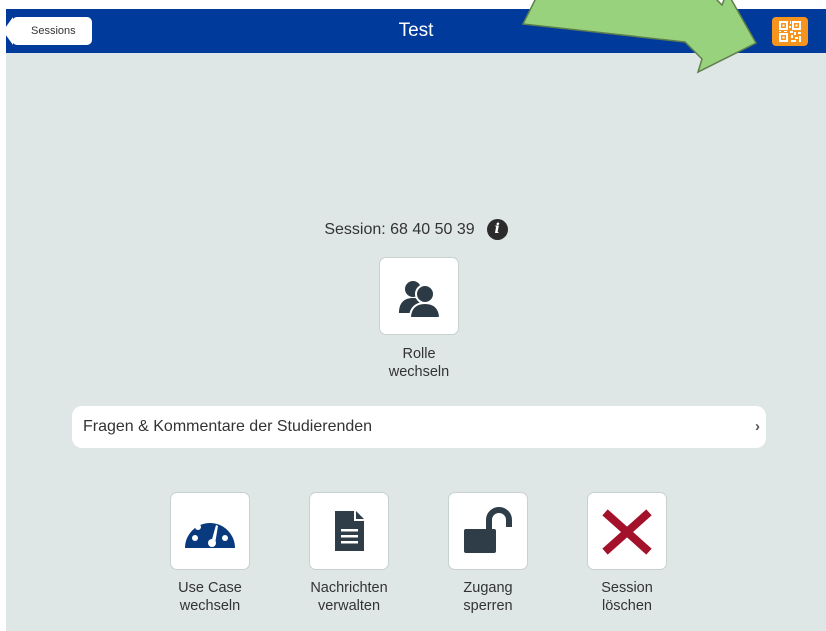  Describe the element at coordinates (420, 300) in the screenshot. I see `users-icon` at that location.